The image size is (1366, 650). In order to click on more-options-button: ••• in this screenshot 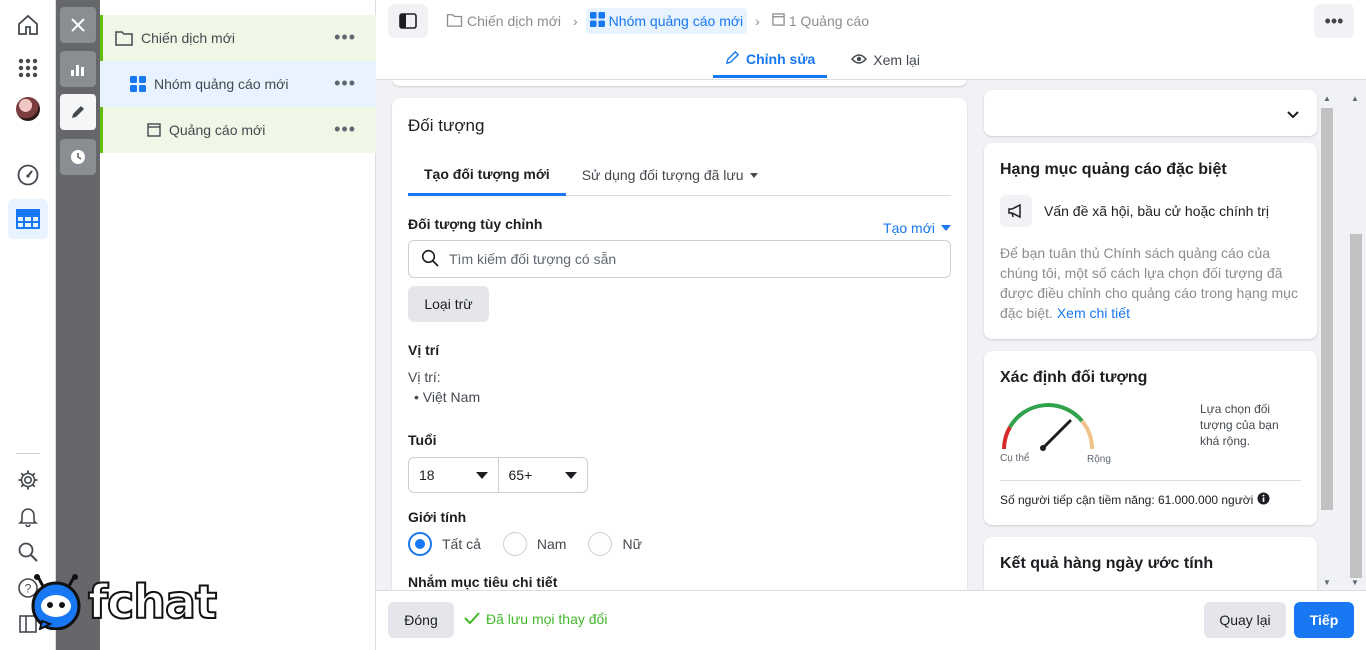, I will do `click(1334, 21)`.